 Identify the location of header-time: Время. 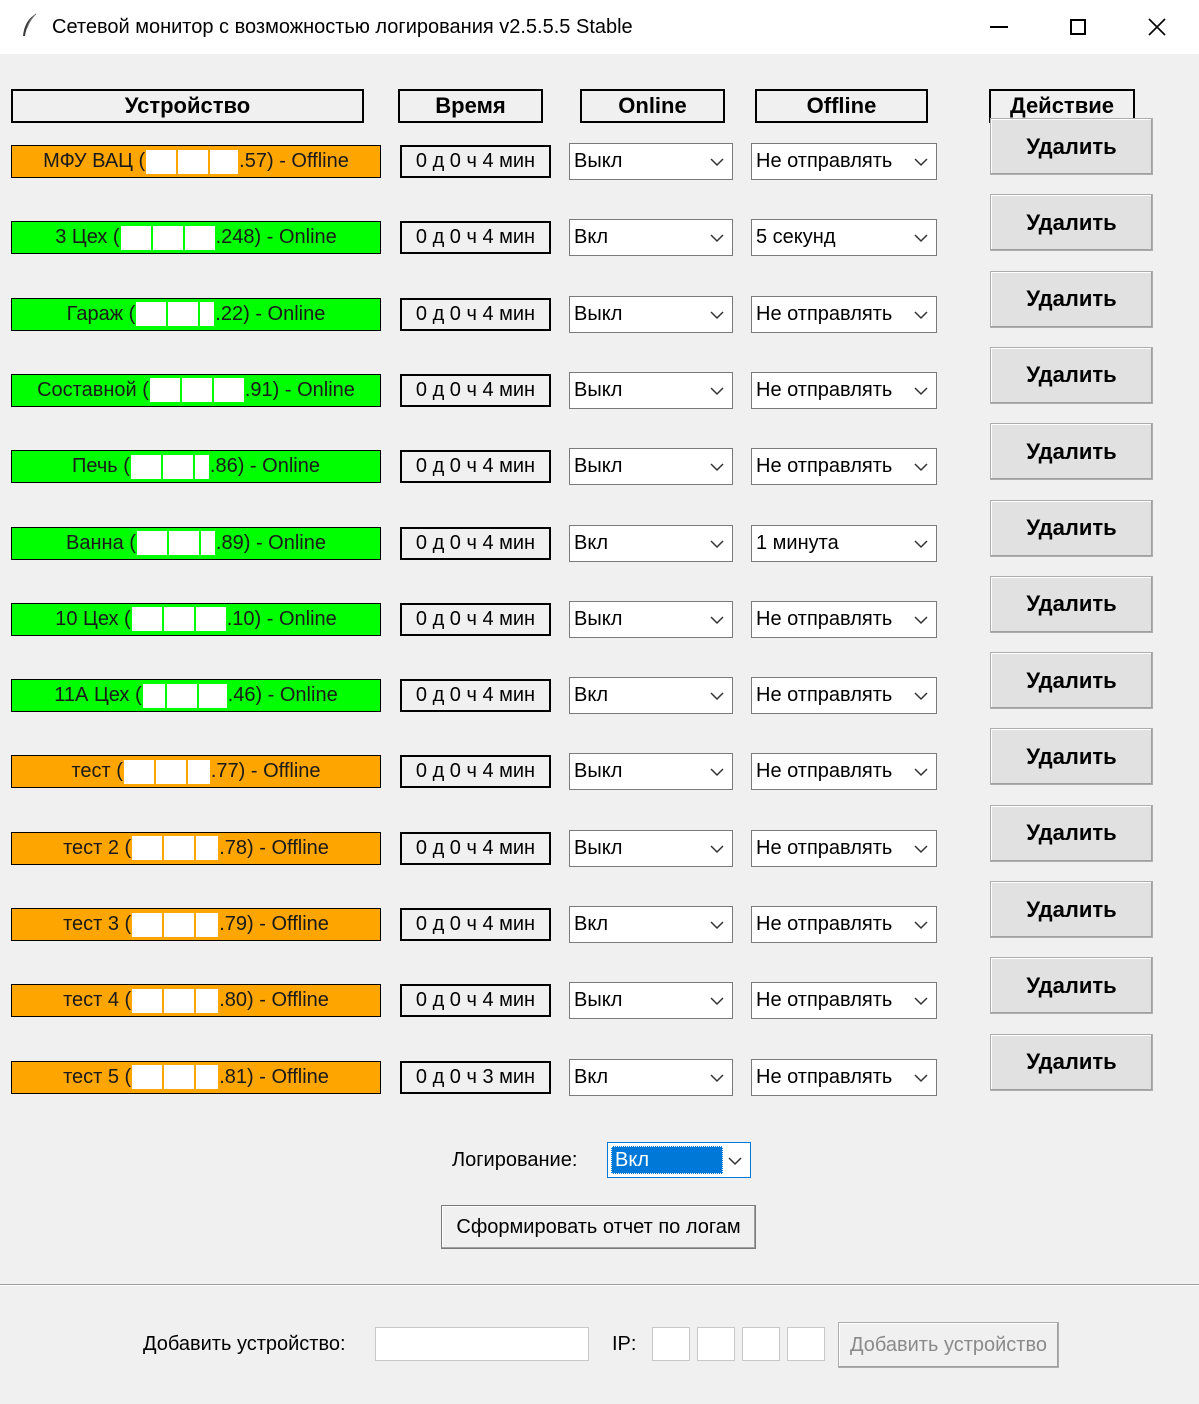
(470, 106).